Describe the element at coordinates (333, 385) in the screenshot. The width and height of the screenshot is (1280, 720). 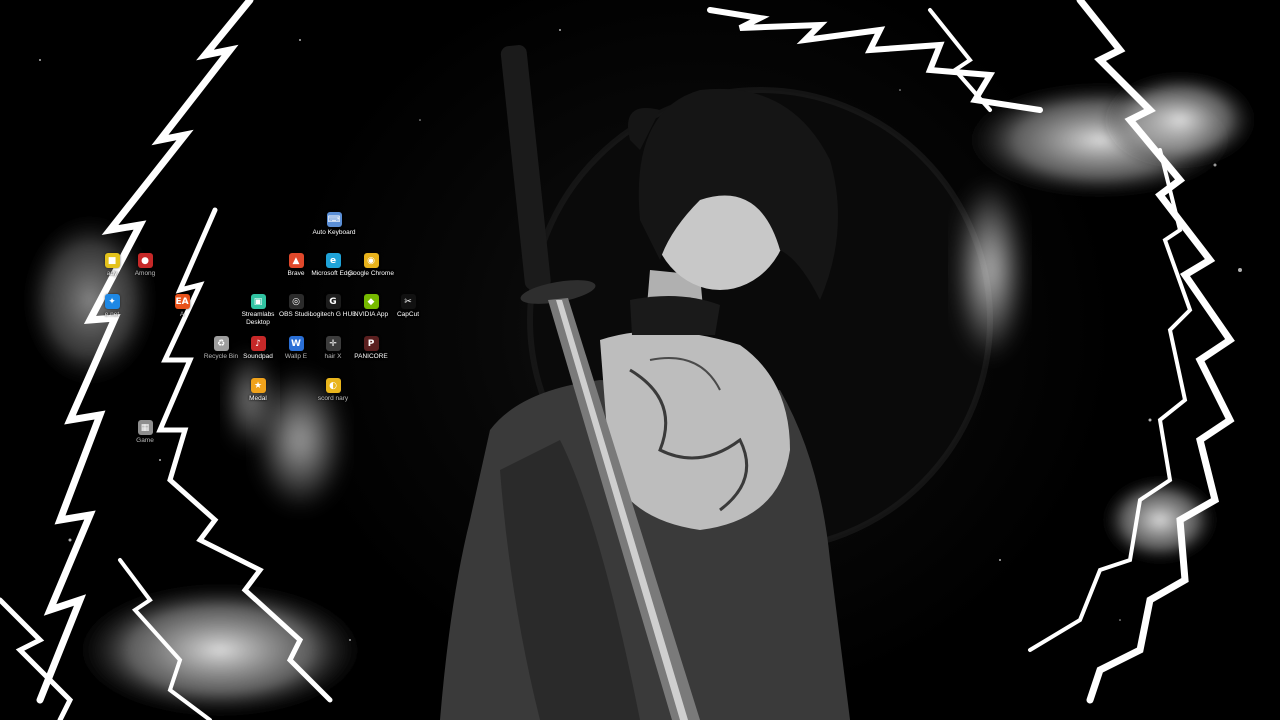
I see `discord-icon: ◐` at that location.